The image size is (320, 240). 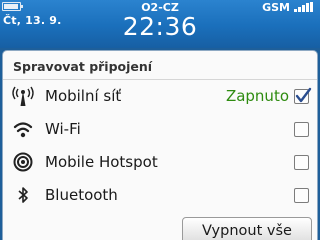 I want to click on bluetooth-checkbox, so click(x=301, y=195).